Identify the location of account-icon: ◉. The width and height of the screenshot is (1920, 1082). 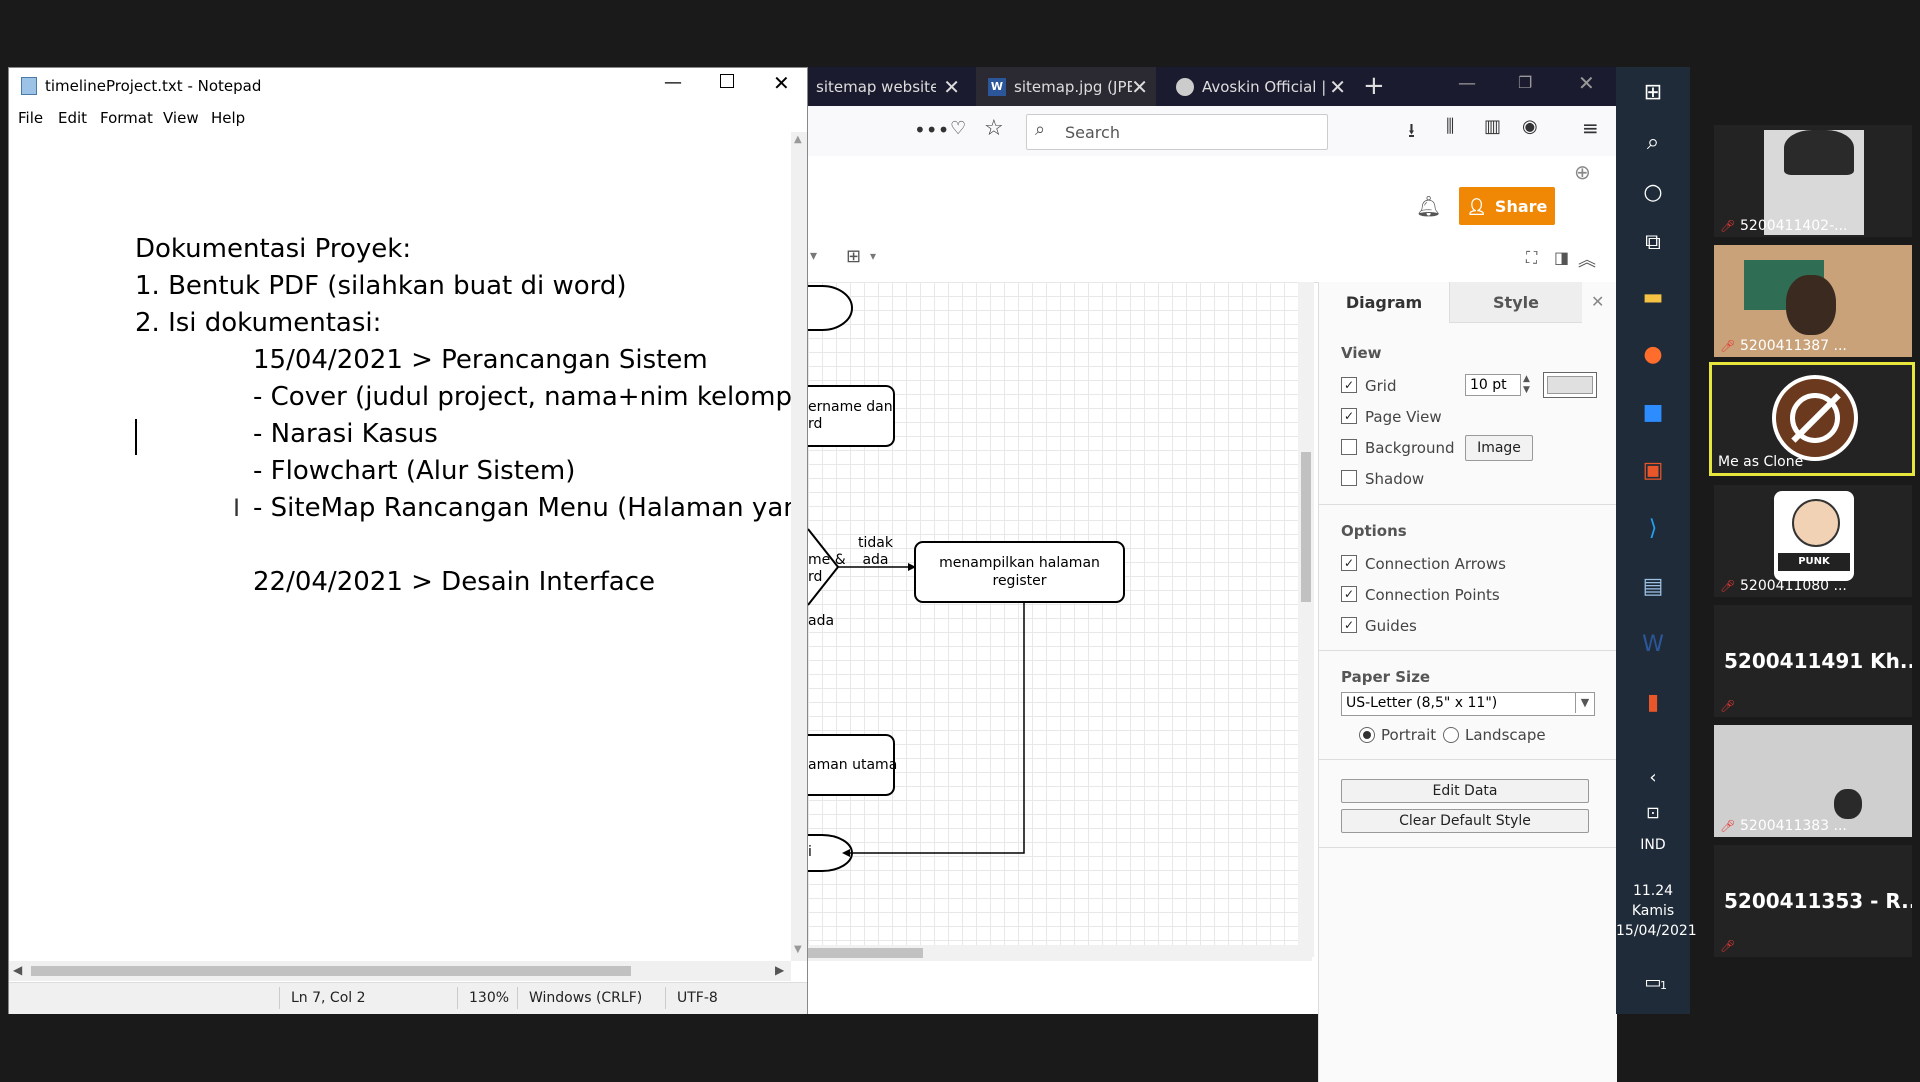
(1530, 126).